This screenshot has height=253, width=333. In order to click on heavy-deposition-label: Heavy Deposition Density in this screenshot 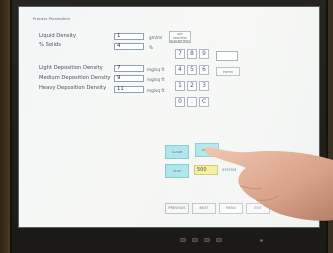, I will do `click(73, 88)`.